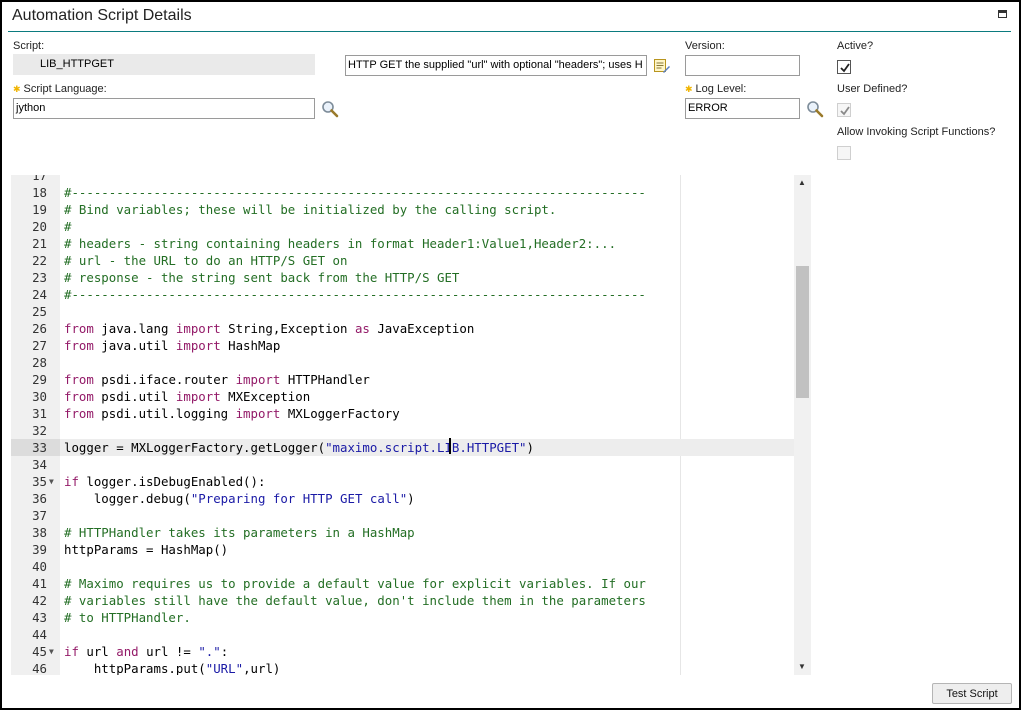 The height and width of the screenshot is (710, 1021). What do you see at coordinates (102, 15) in the screenshot?
I see `dialog-title: Automation Script Details` at bounding box center [102, 15].